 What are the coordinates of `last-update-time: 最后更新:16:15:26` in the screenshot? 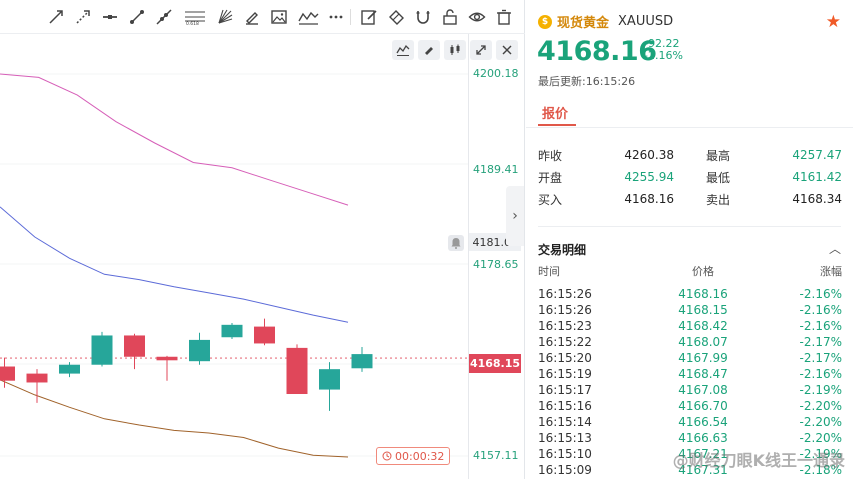 It's located at (587, 81).